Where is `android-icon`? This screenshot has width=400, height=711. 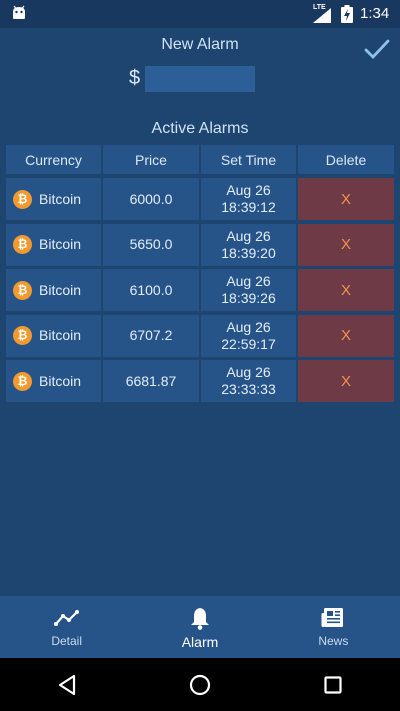 android-icon is located at coordinates (19, 12).